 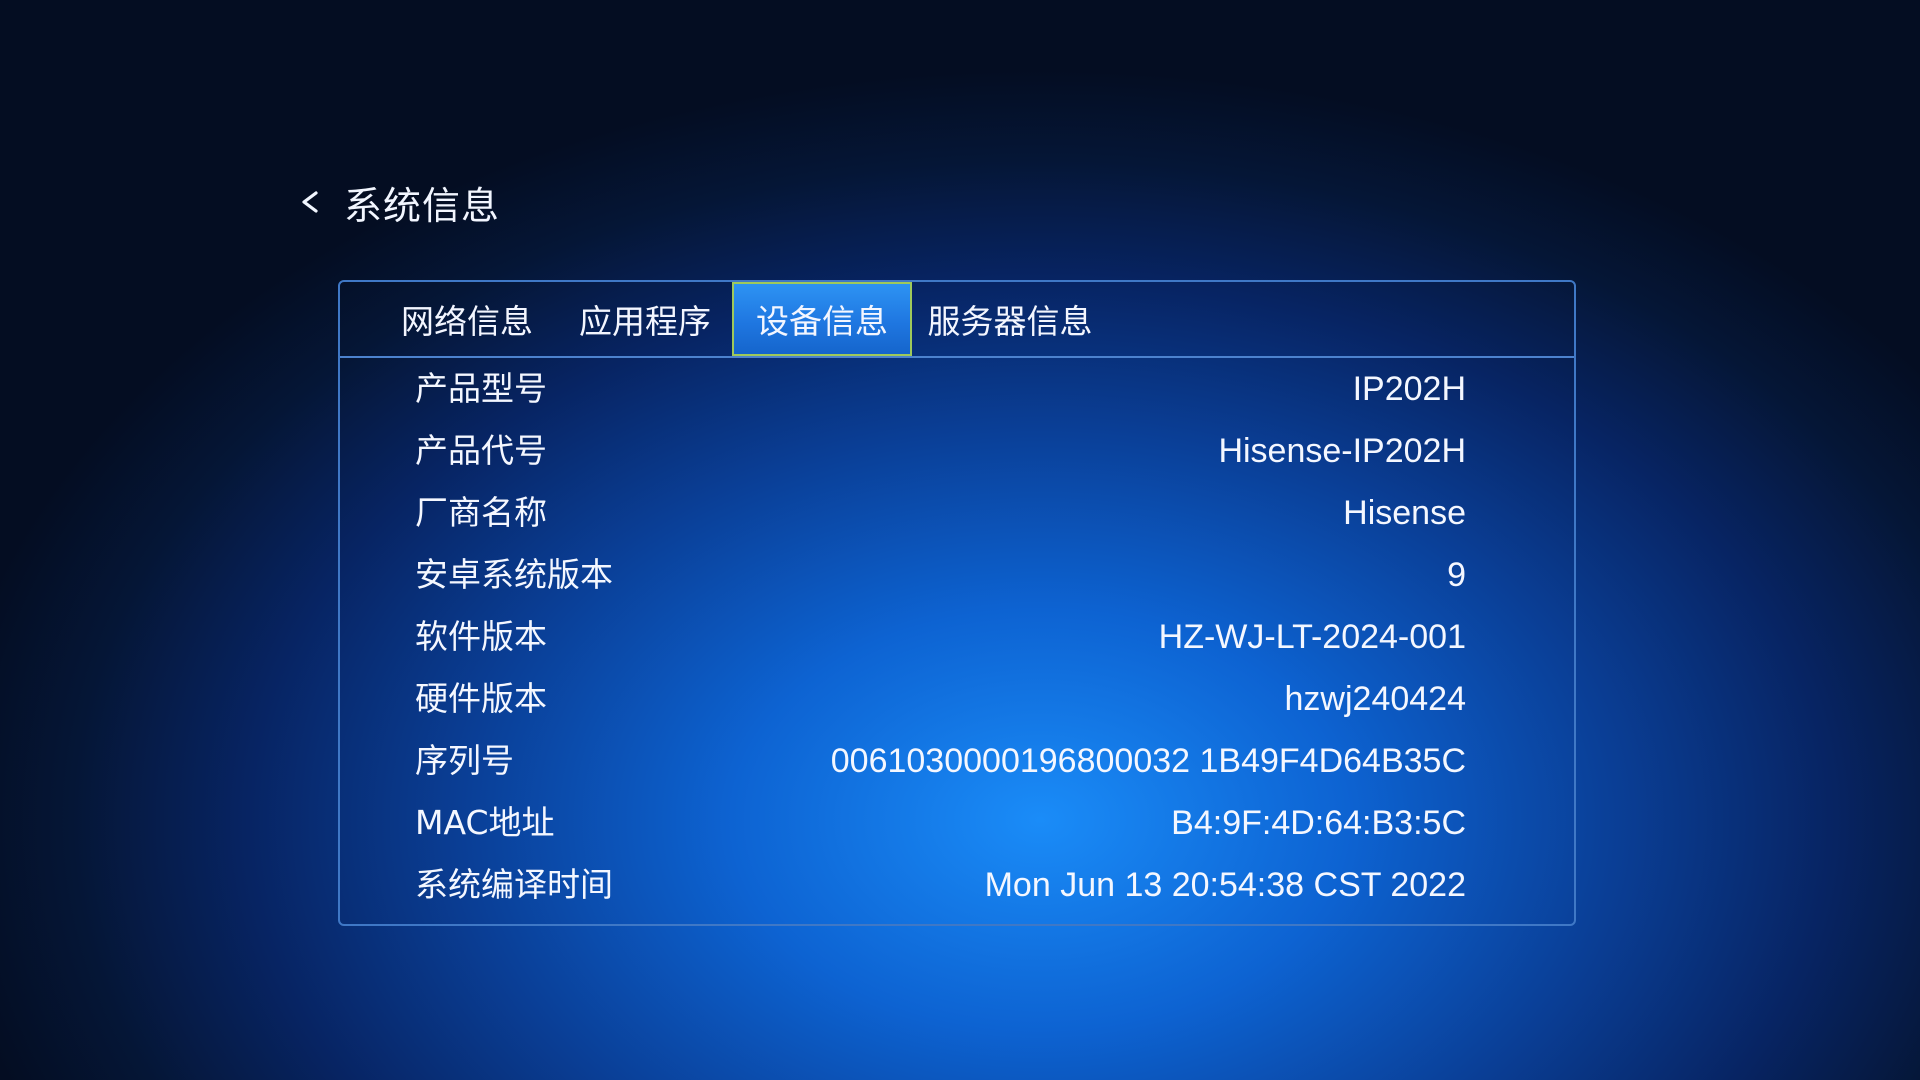 I want to click on info-value: Mon Jun 13 20:54:38 CST 2022, so click(x=1225, y=885).